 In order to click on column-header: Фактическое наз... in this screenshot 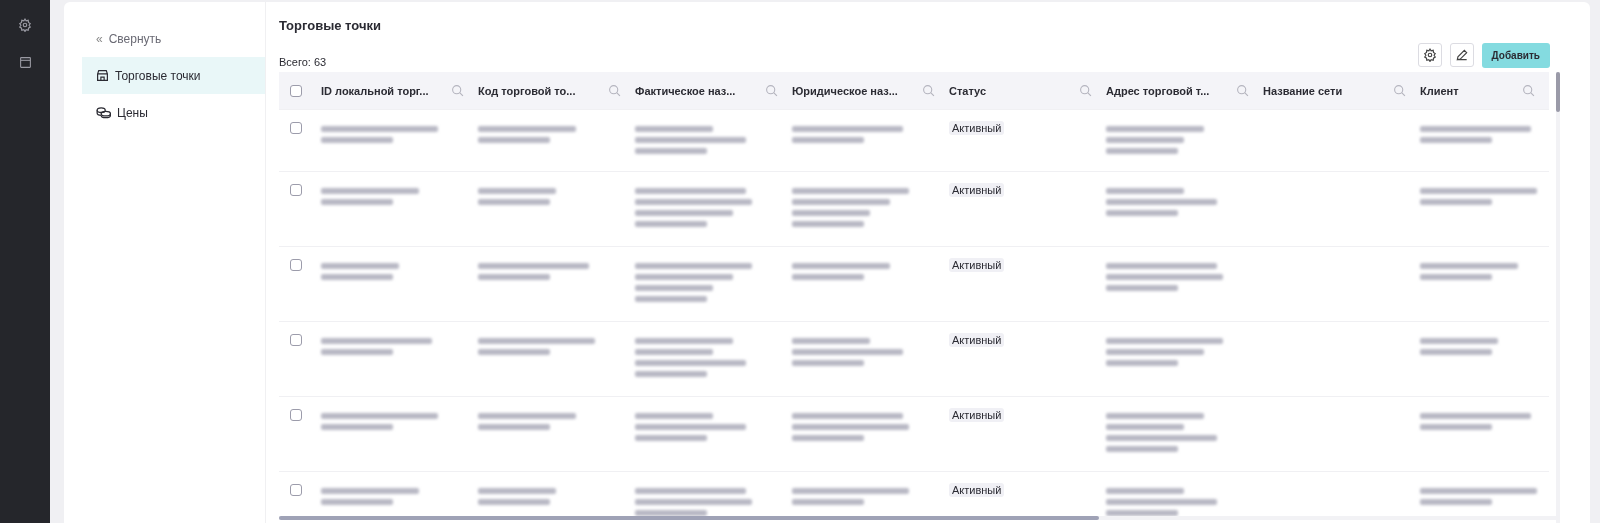, I will do `click(685, 90)`.